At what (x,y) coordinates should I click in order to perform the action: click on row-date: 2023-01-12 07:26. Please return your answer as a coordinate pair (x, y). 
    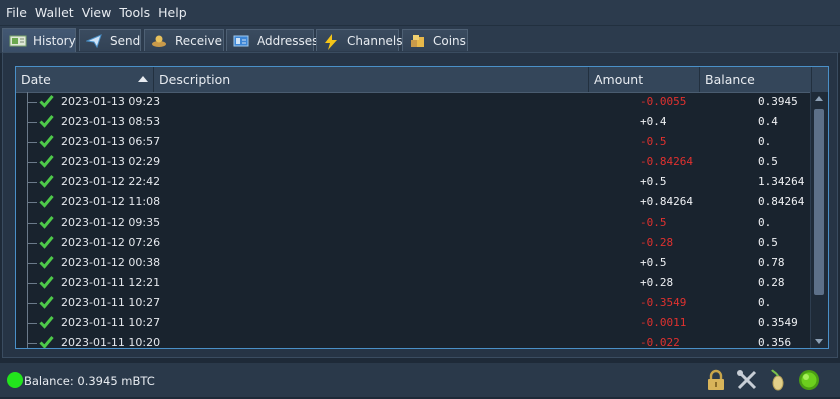
    Looking at the image, I should click on (111, 242).